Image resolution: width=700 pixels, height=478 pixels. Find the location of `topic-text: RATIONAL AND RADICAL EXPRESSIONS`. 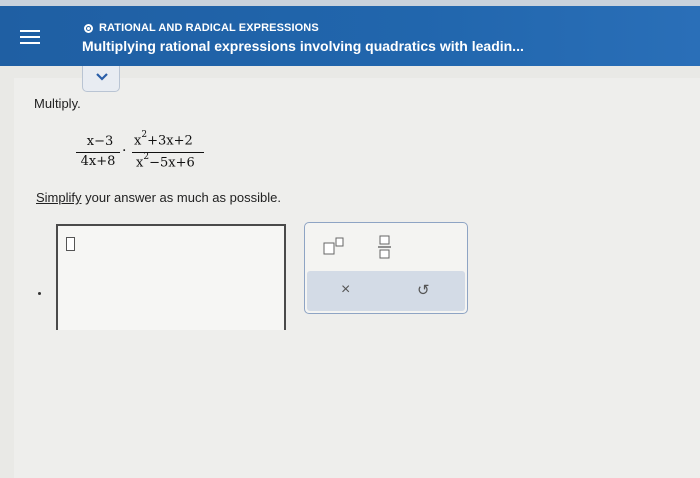

topic-text: RATIONAL AND RADICAL EXPRESSIONS is located at coordinates (209, 28).